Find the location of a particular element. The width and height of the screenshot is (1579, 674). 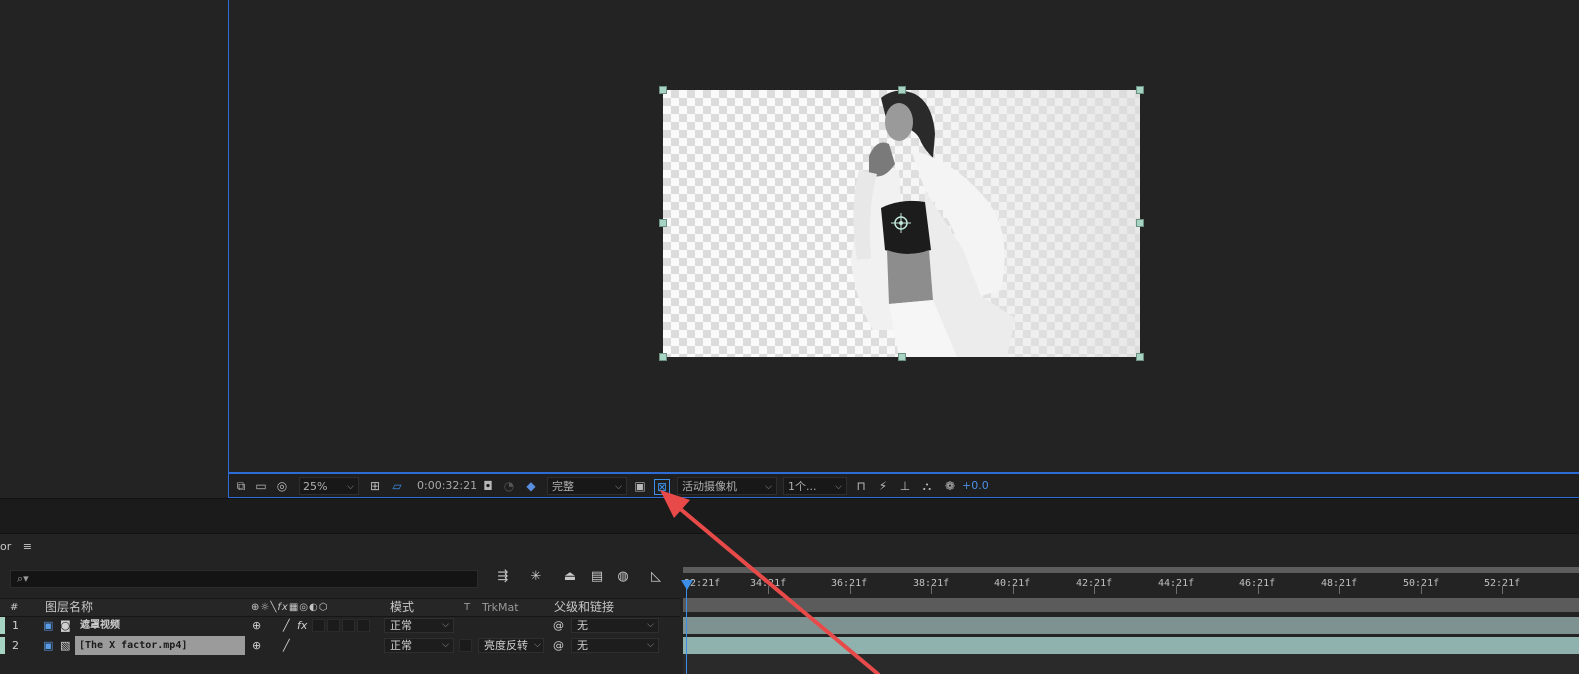

solid-layer-icon: ◙ is located at coordinates (65, 625).